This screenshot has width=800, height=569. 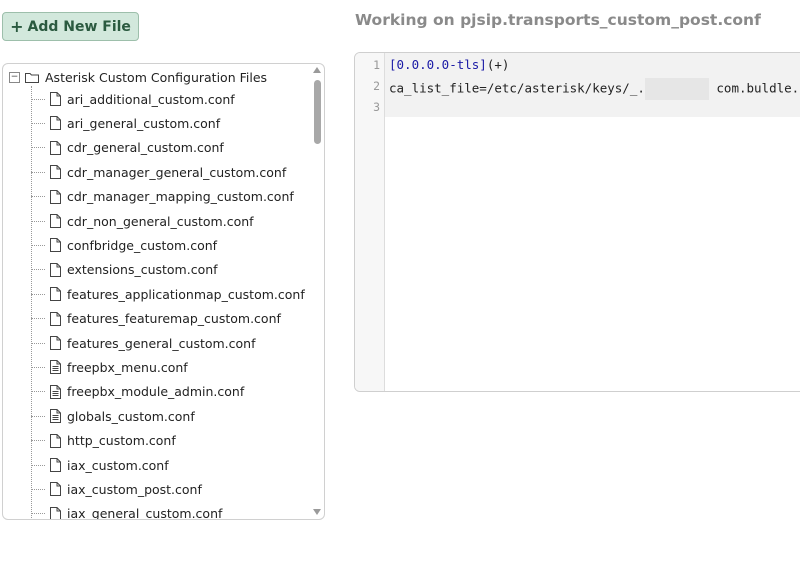 I want to click on tree-file-label: features_general_custom.conf, so click(x=161, y=343).